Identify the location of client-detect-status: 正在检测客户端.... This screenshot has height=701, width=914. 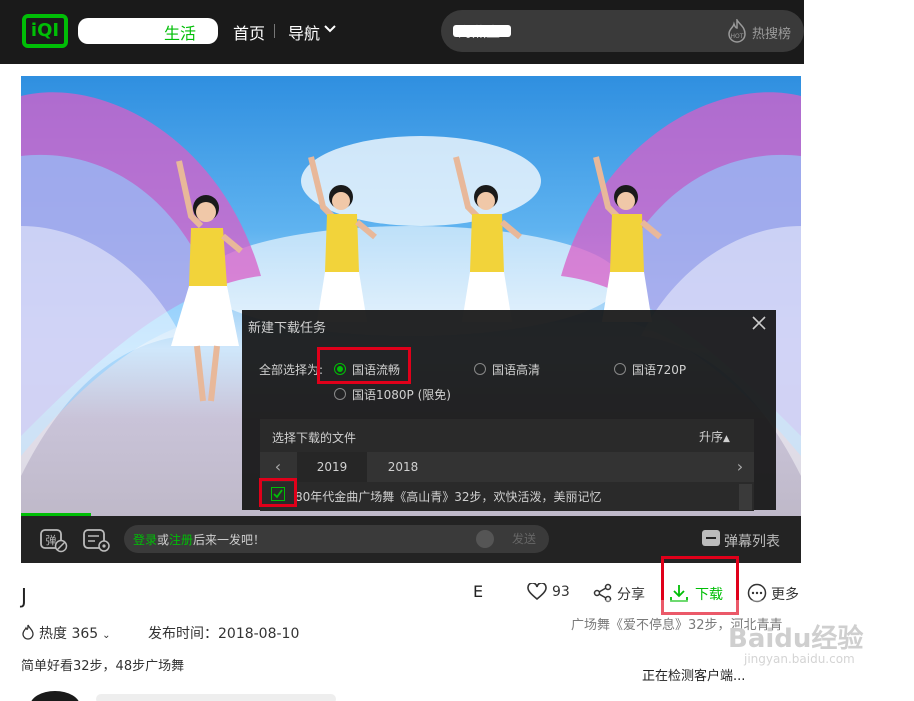
(694, 676).